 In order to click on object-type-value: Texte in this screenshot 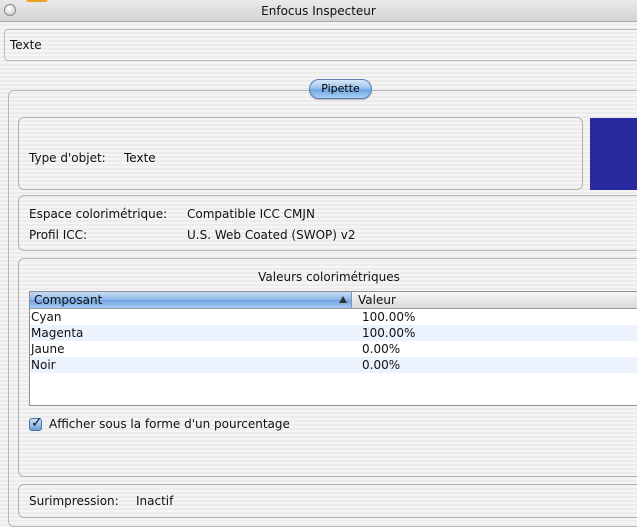, I will do `click(140, 158)`.